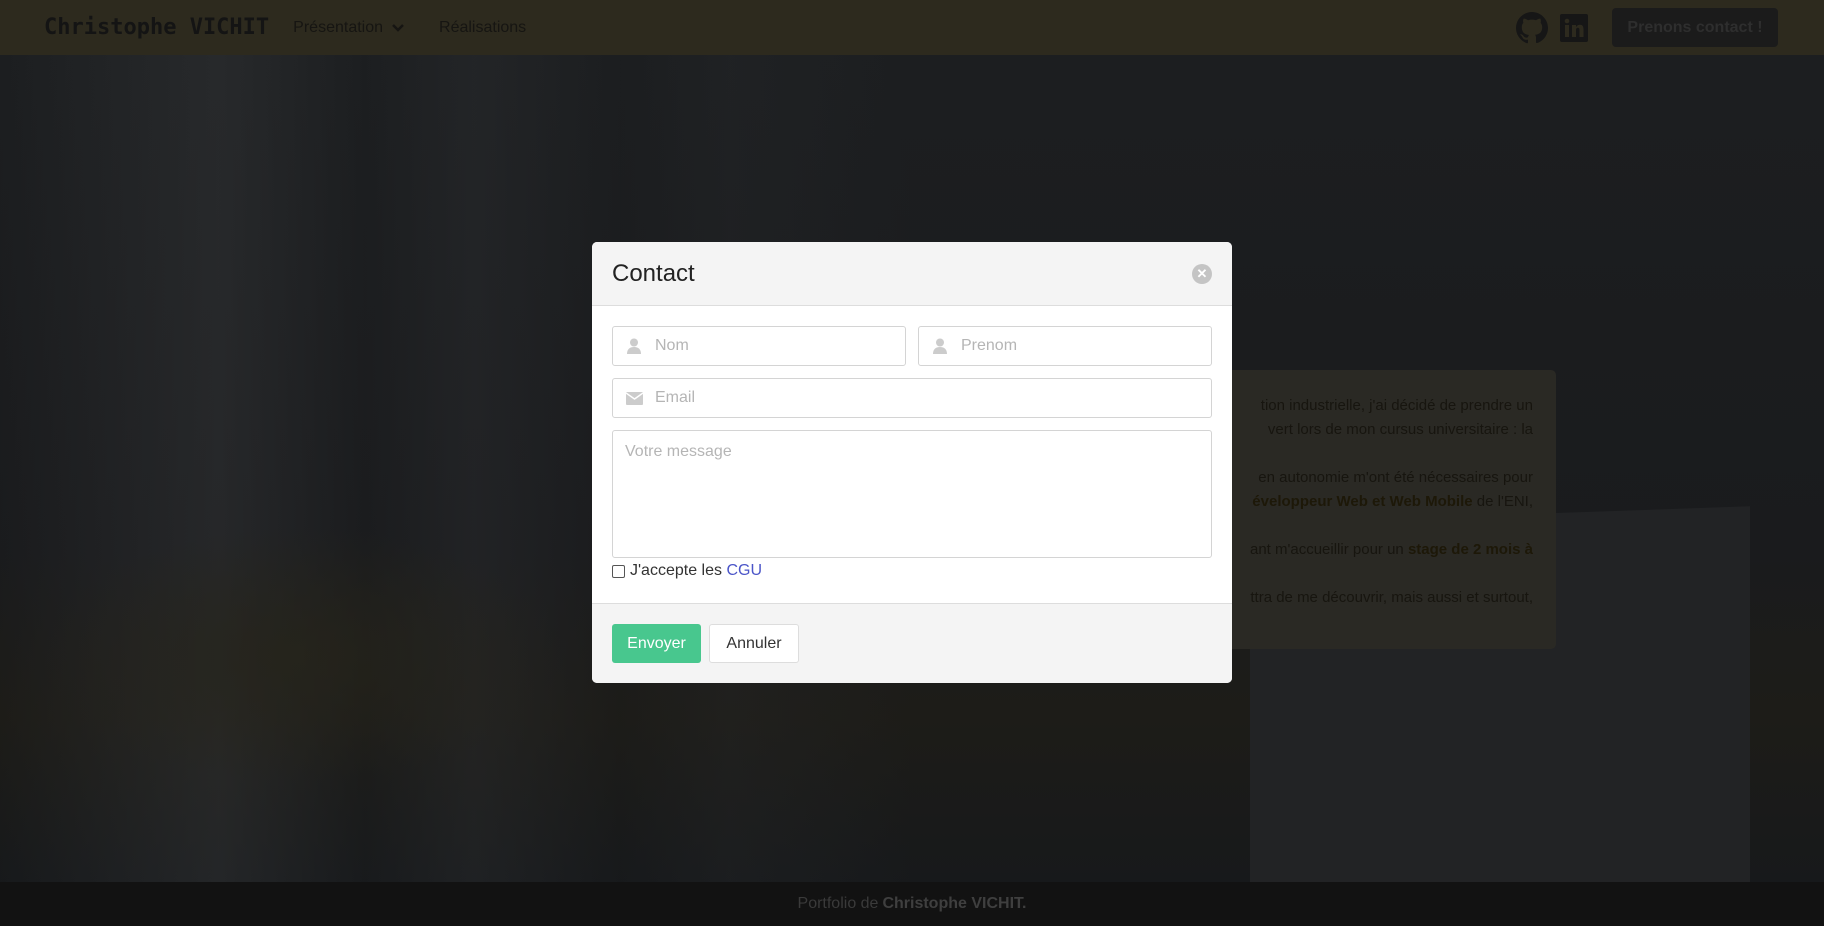  I want to click on about-text: de l'ENI,, so click(1502, 501).